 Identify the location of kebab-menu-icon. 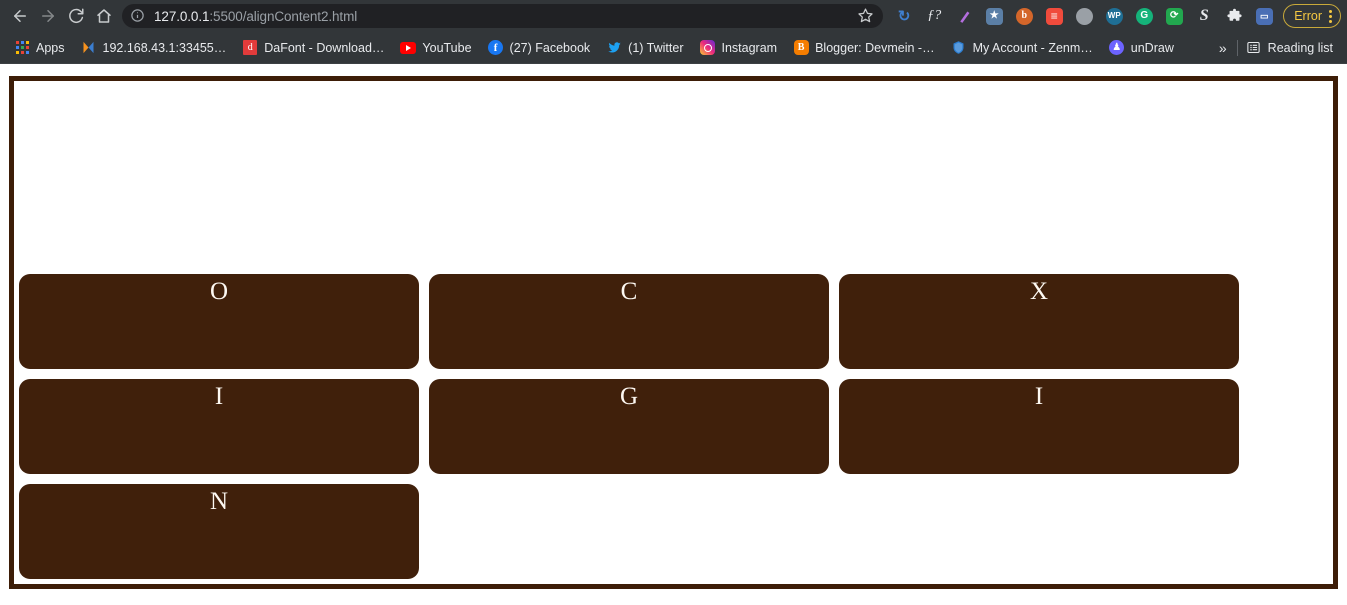
(1330, 16).